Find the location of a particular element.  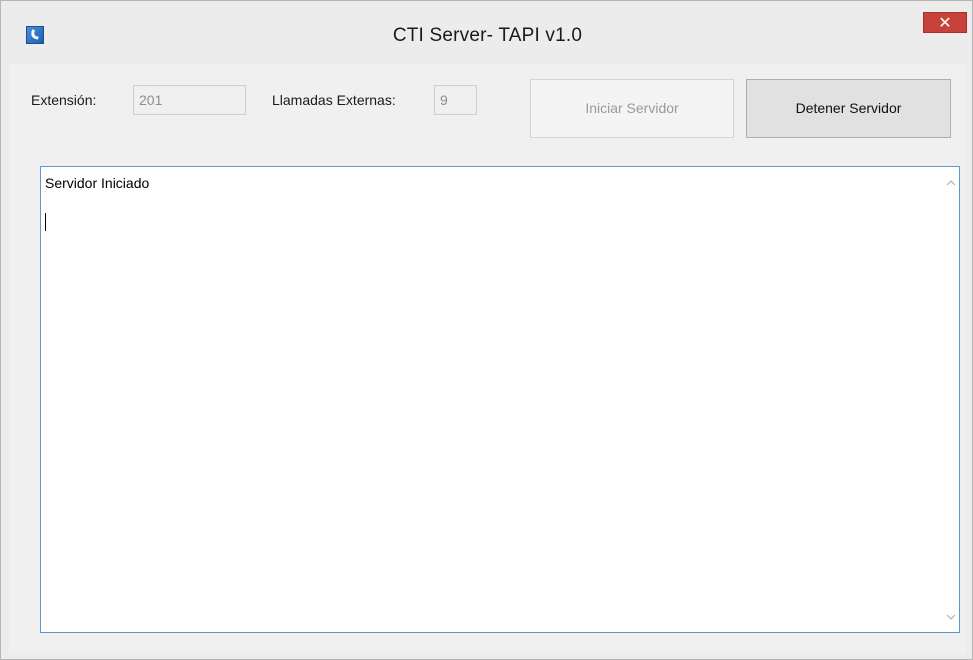

stop-server-button: Detener Servidor is located at coordinates (848, 108).